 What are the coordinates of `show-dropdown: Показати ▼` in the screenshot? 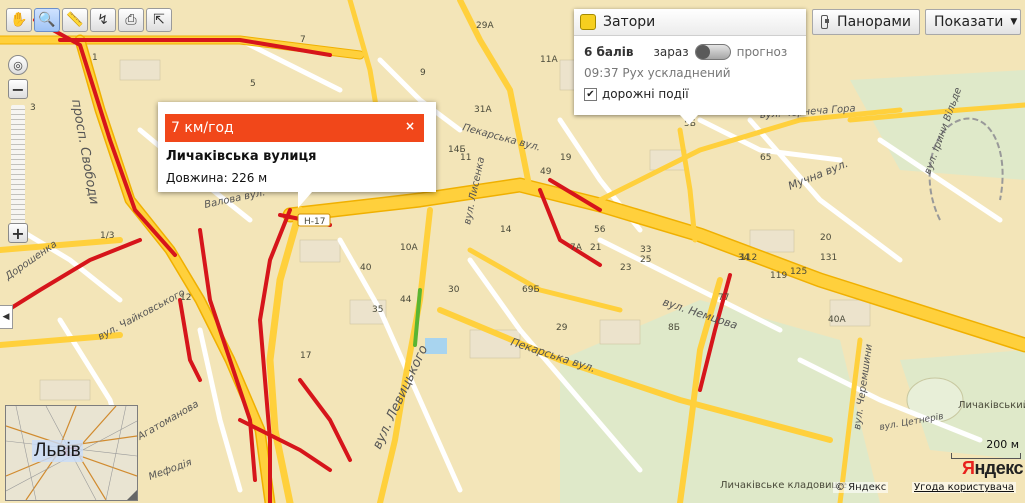 It's located at (973, 22).